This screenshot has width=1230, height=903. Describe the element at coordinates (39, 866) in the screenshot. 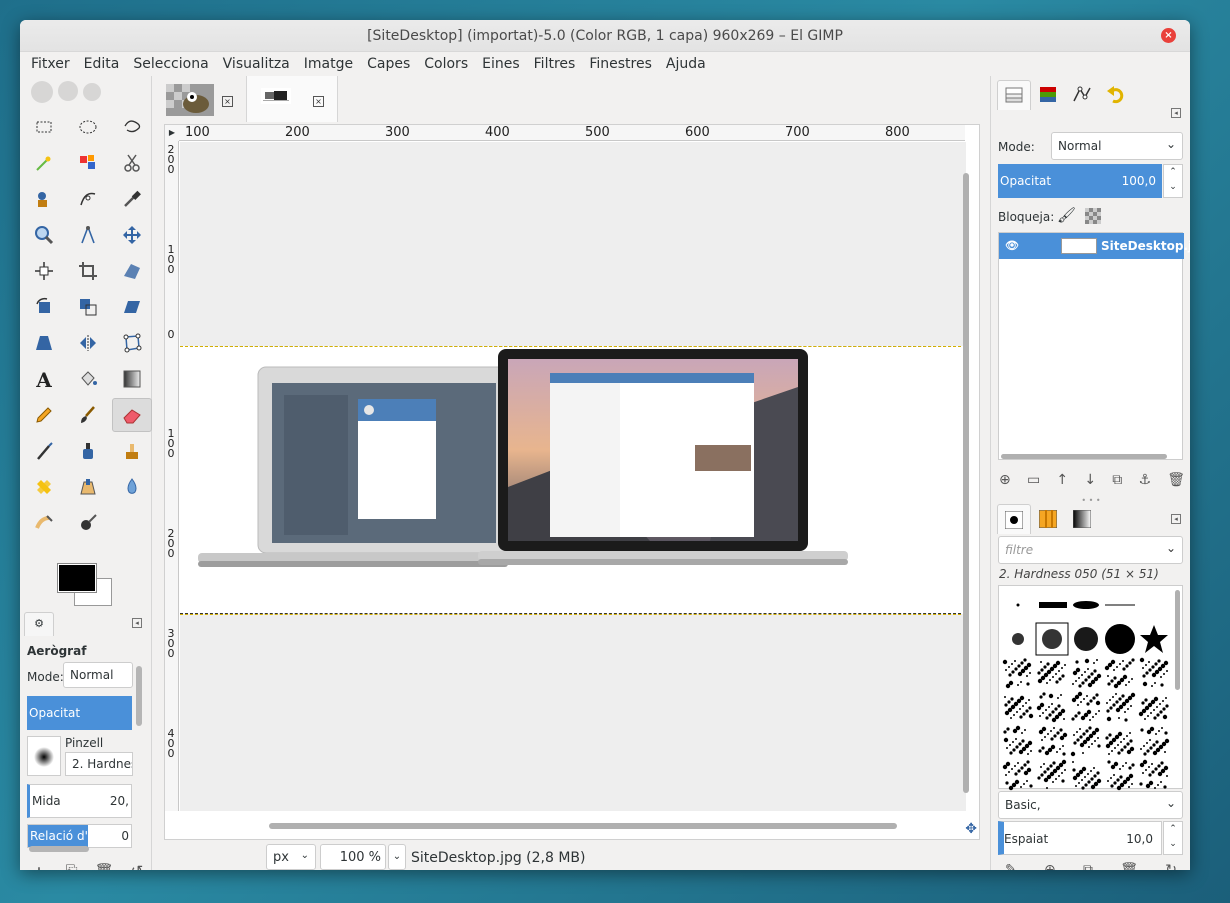

I see `save-options-icon: ⭳` at that location.